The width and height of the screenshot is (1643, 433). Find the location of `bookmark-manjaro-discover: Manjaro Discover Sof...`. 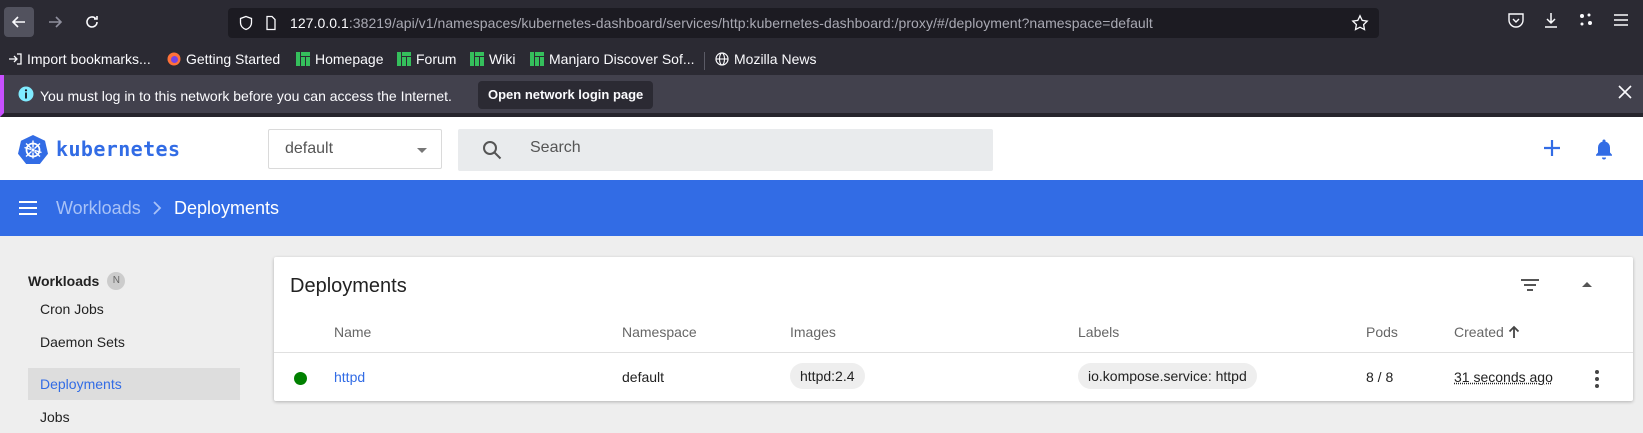

bookmark-manjaro-discover: Manjaro Discover Sof... is located at coordinates (612, 59).